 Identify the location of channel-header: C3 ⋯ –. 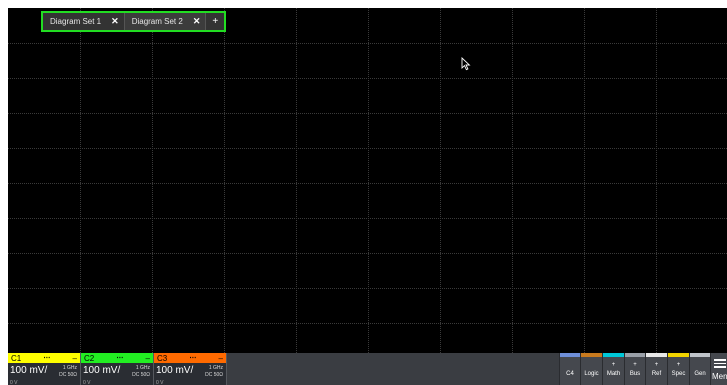
(190, 358).